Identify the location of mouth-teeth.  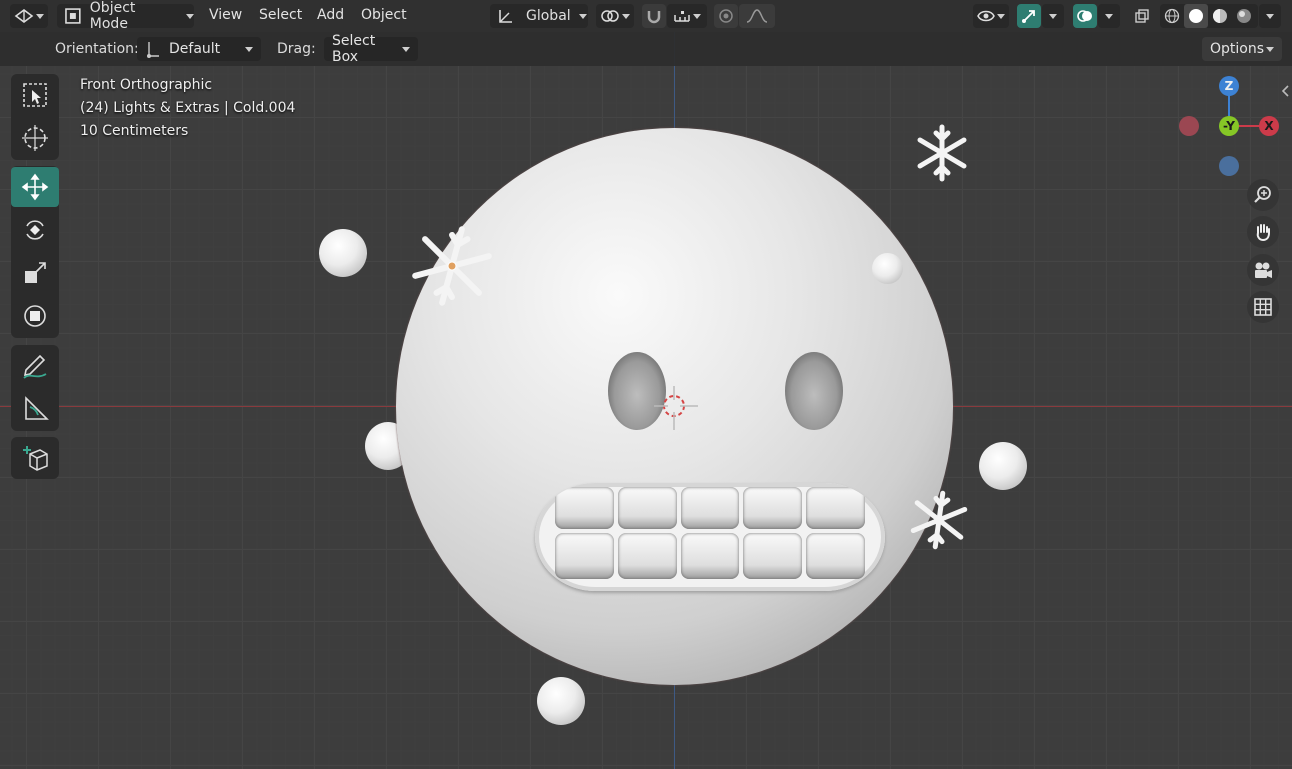
(710, 537).